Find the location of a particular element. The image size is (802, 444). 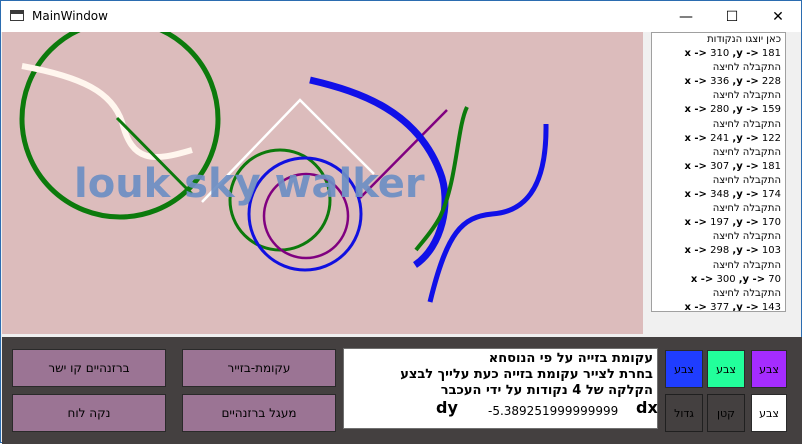

log-coordinate-line: x -> 310 ,y -> 181 is located at coordinates (718, 54).